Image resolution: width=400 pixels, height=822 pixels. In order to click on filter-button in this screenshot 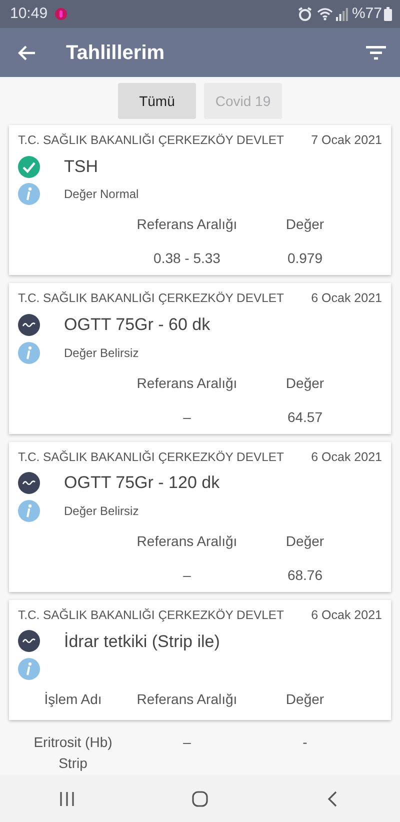, I will do `click(376, 53)`.